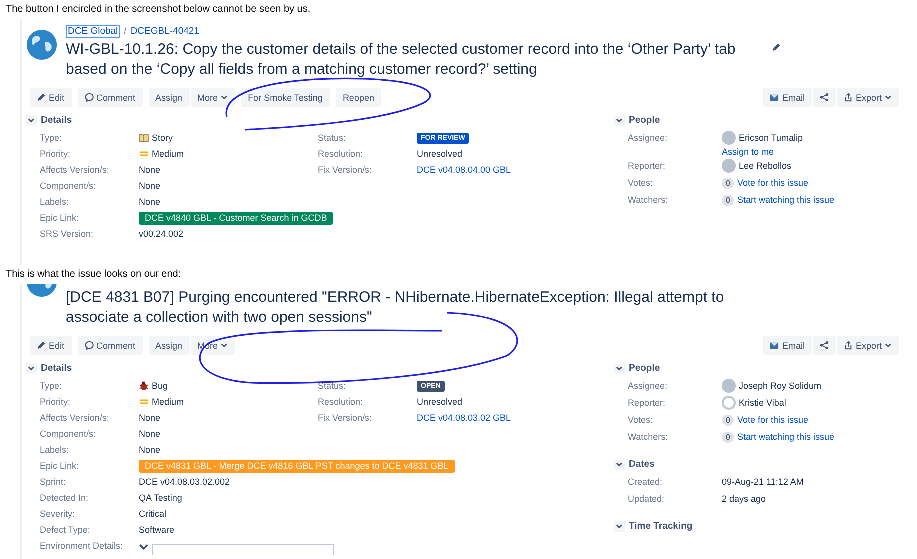 The image size is (917, 559). I want to click on book-icon, so click(144, 138).